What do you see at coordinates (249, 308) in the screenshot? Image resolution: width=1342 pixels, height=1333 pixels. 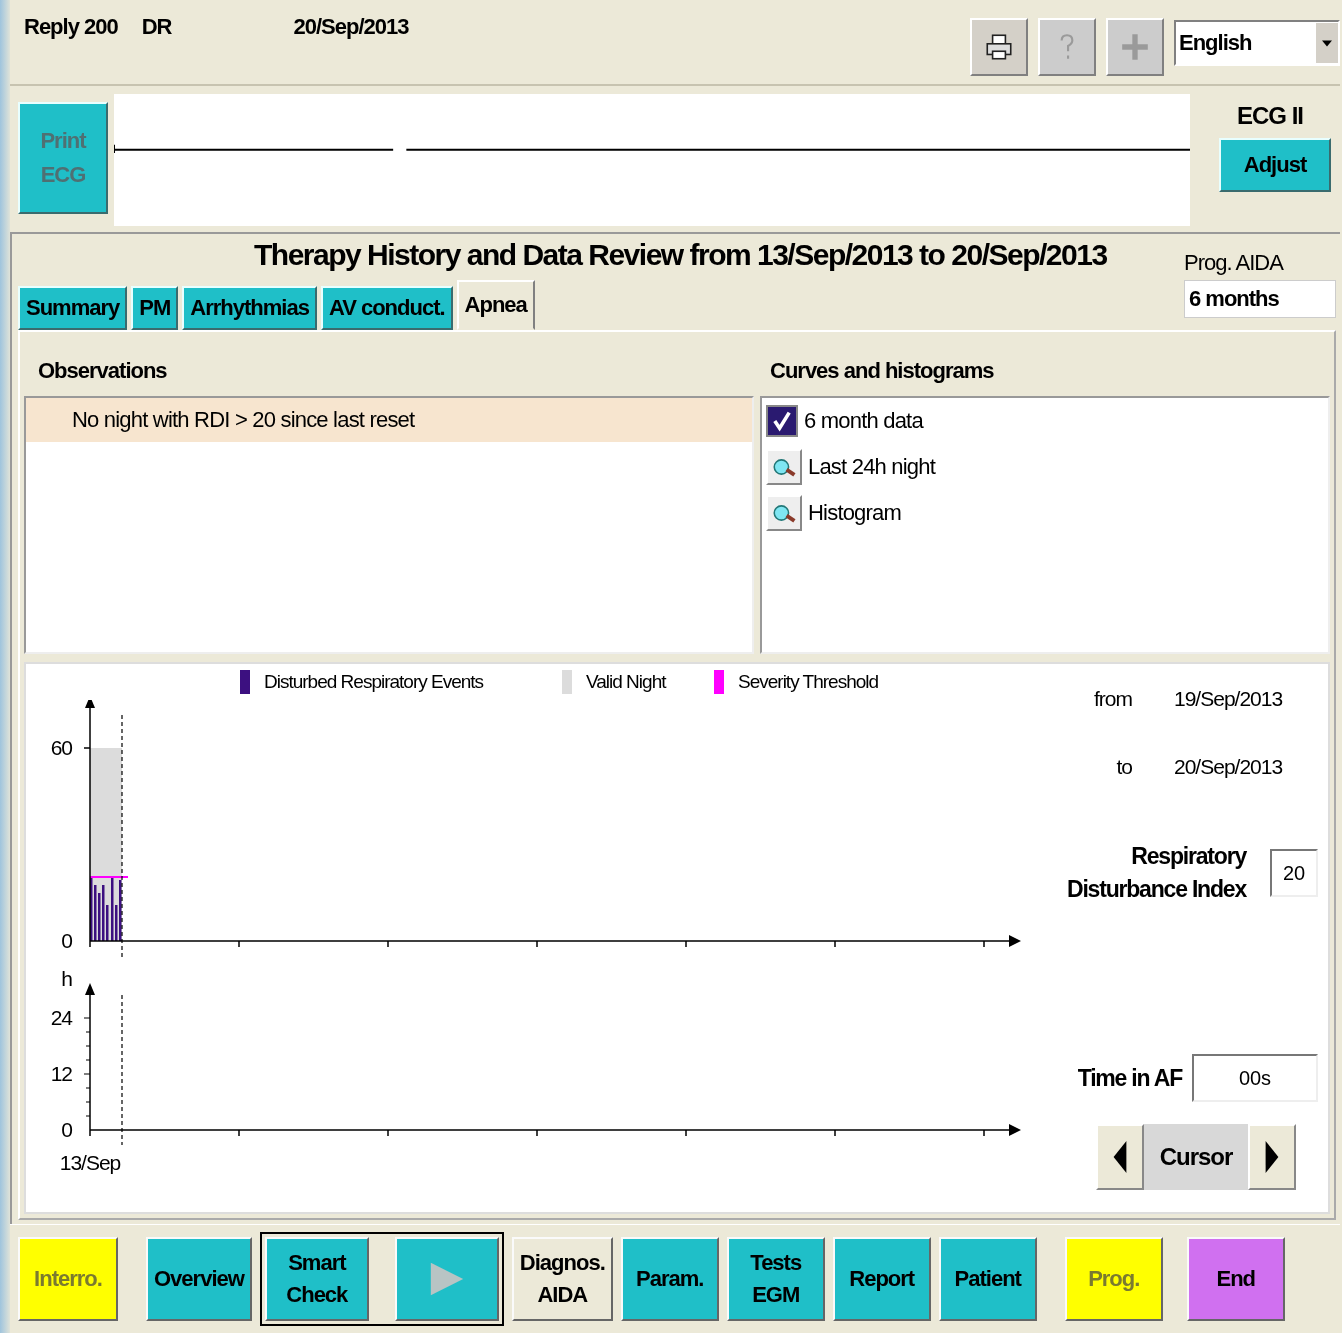 I see `tab: Arrhythmias` at bounding box center [249, 308].